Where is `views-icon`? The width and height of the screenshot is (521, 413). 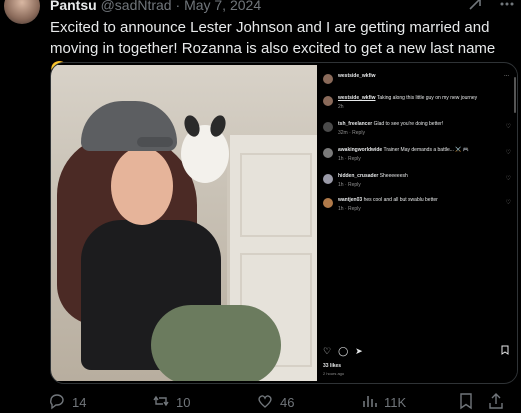 views-icon is located at coordinates (369, 402).